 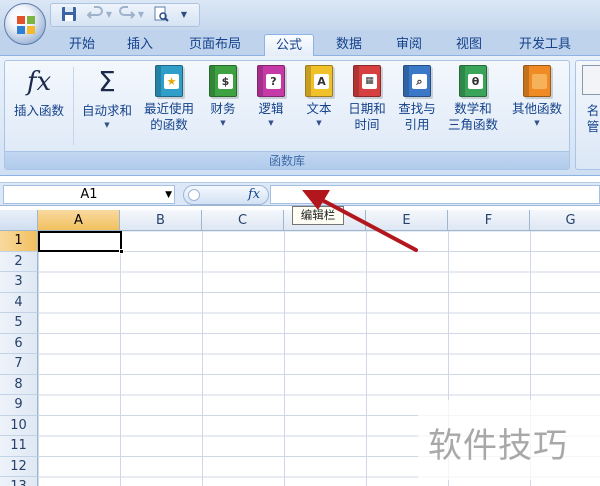 What do you see at coordinates (169, 81) in the screenshot?
I see `star-book-icon: ★` at bounding box center [169, 81].